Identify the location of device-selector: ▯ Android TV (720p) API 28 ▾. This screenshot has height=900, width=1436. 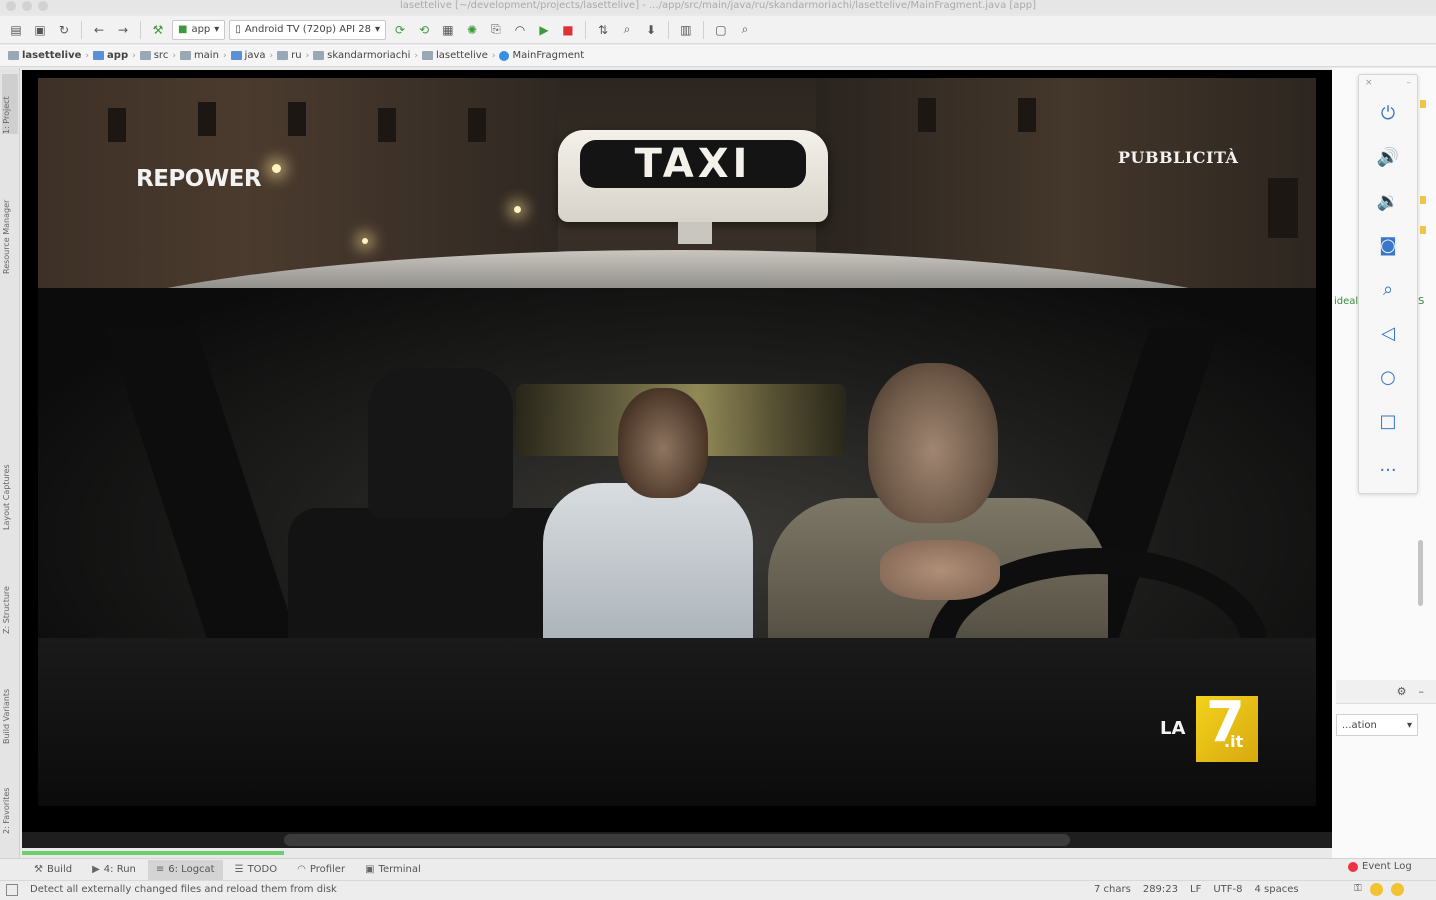
(307, 29).